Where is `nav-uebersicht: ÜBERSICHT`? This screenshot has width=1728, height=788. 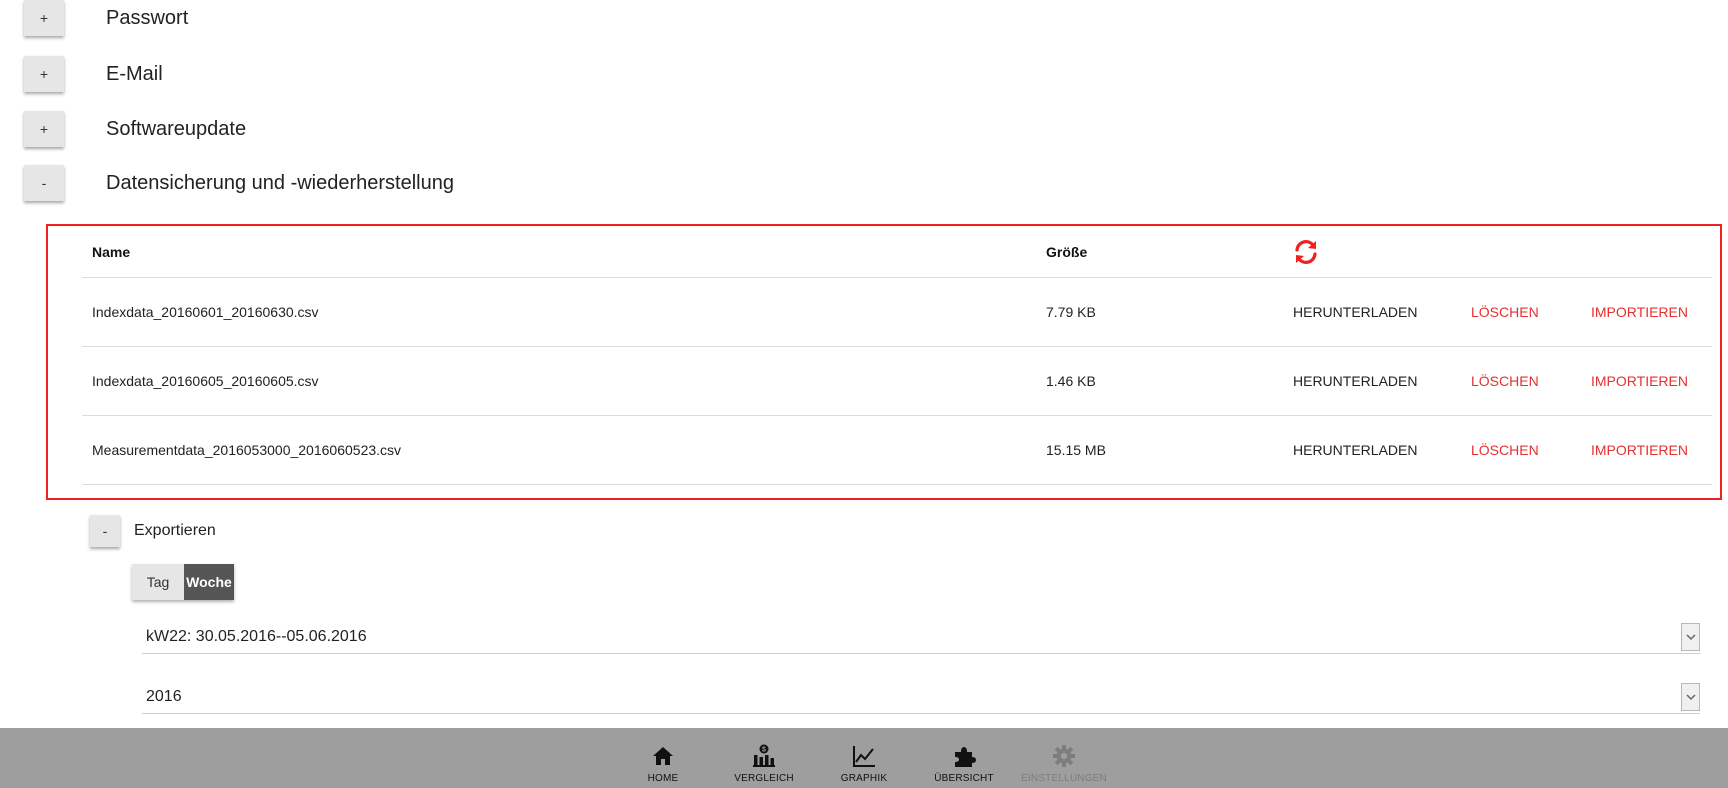 nav-uebersicht: ÜBERSICHT is located at coordinates (964, 758).